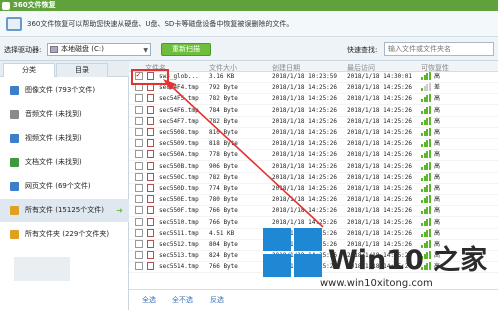 Image resolution: width=498 pixels, height=310 pixels. Describe the element at coordinates (408, 260) in the screenshot. I see `watermark-brand: Win10 之家` at that location.